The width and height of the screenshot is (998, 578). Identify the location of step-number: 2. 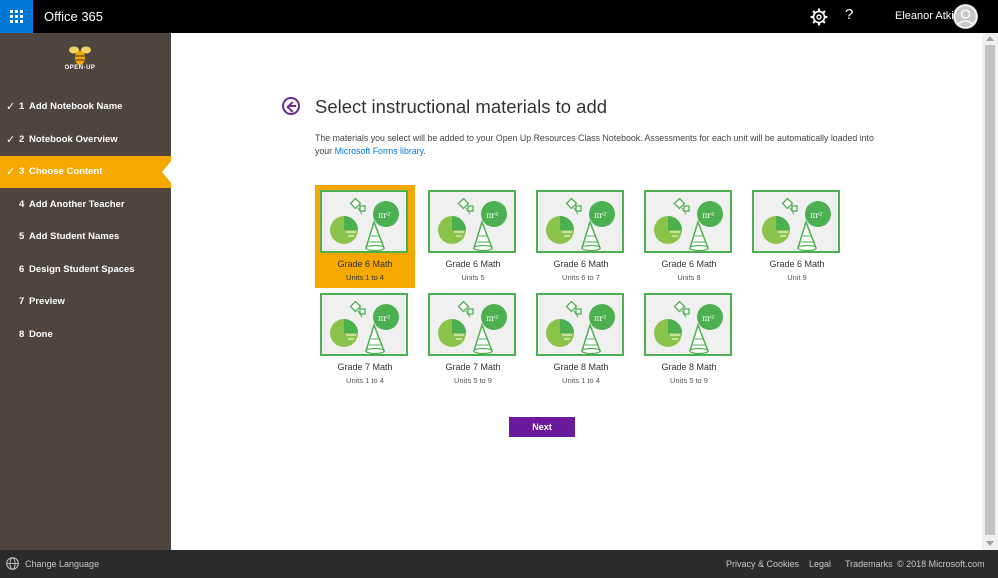
(22, 139).